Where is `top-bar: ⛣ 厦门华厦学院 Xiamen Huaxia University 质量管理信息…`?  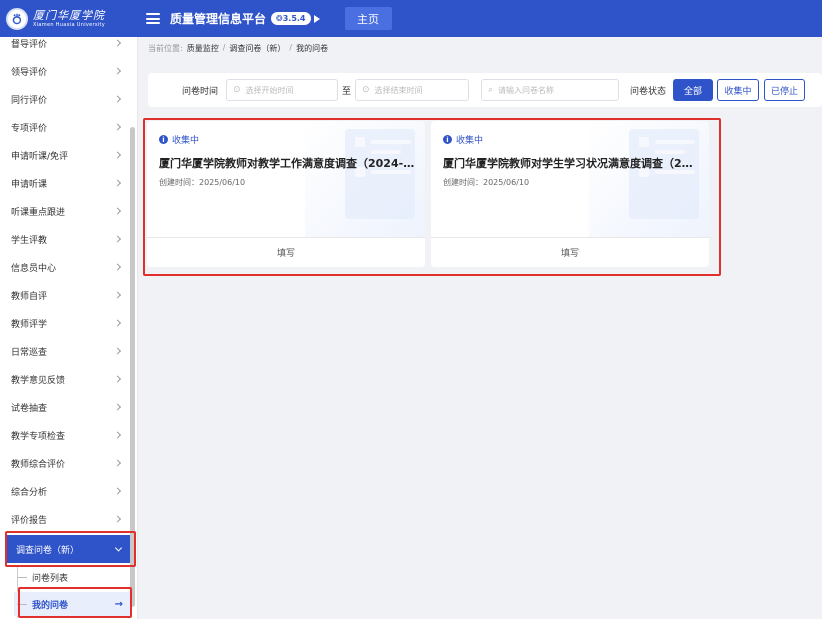
top-bar: ⛣ 厦门华厦学院 Xiamen Huaxia University 质量管理信息… is located at coordinates (411, 18).